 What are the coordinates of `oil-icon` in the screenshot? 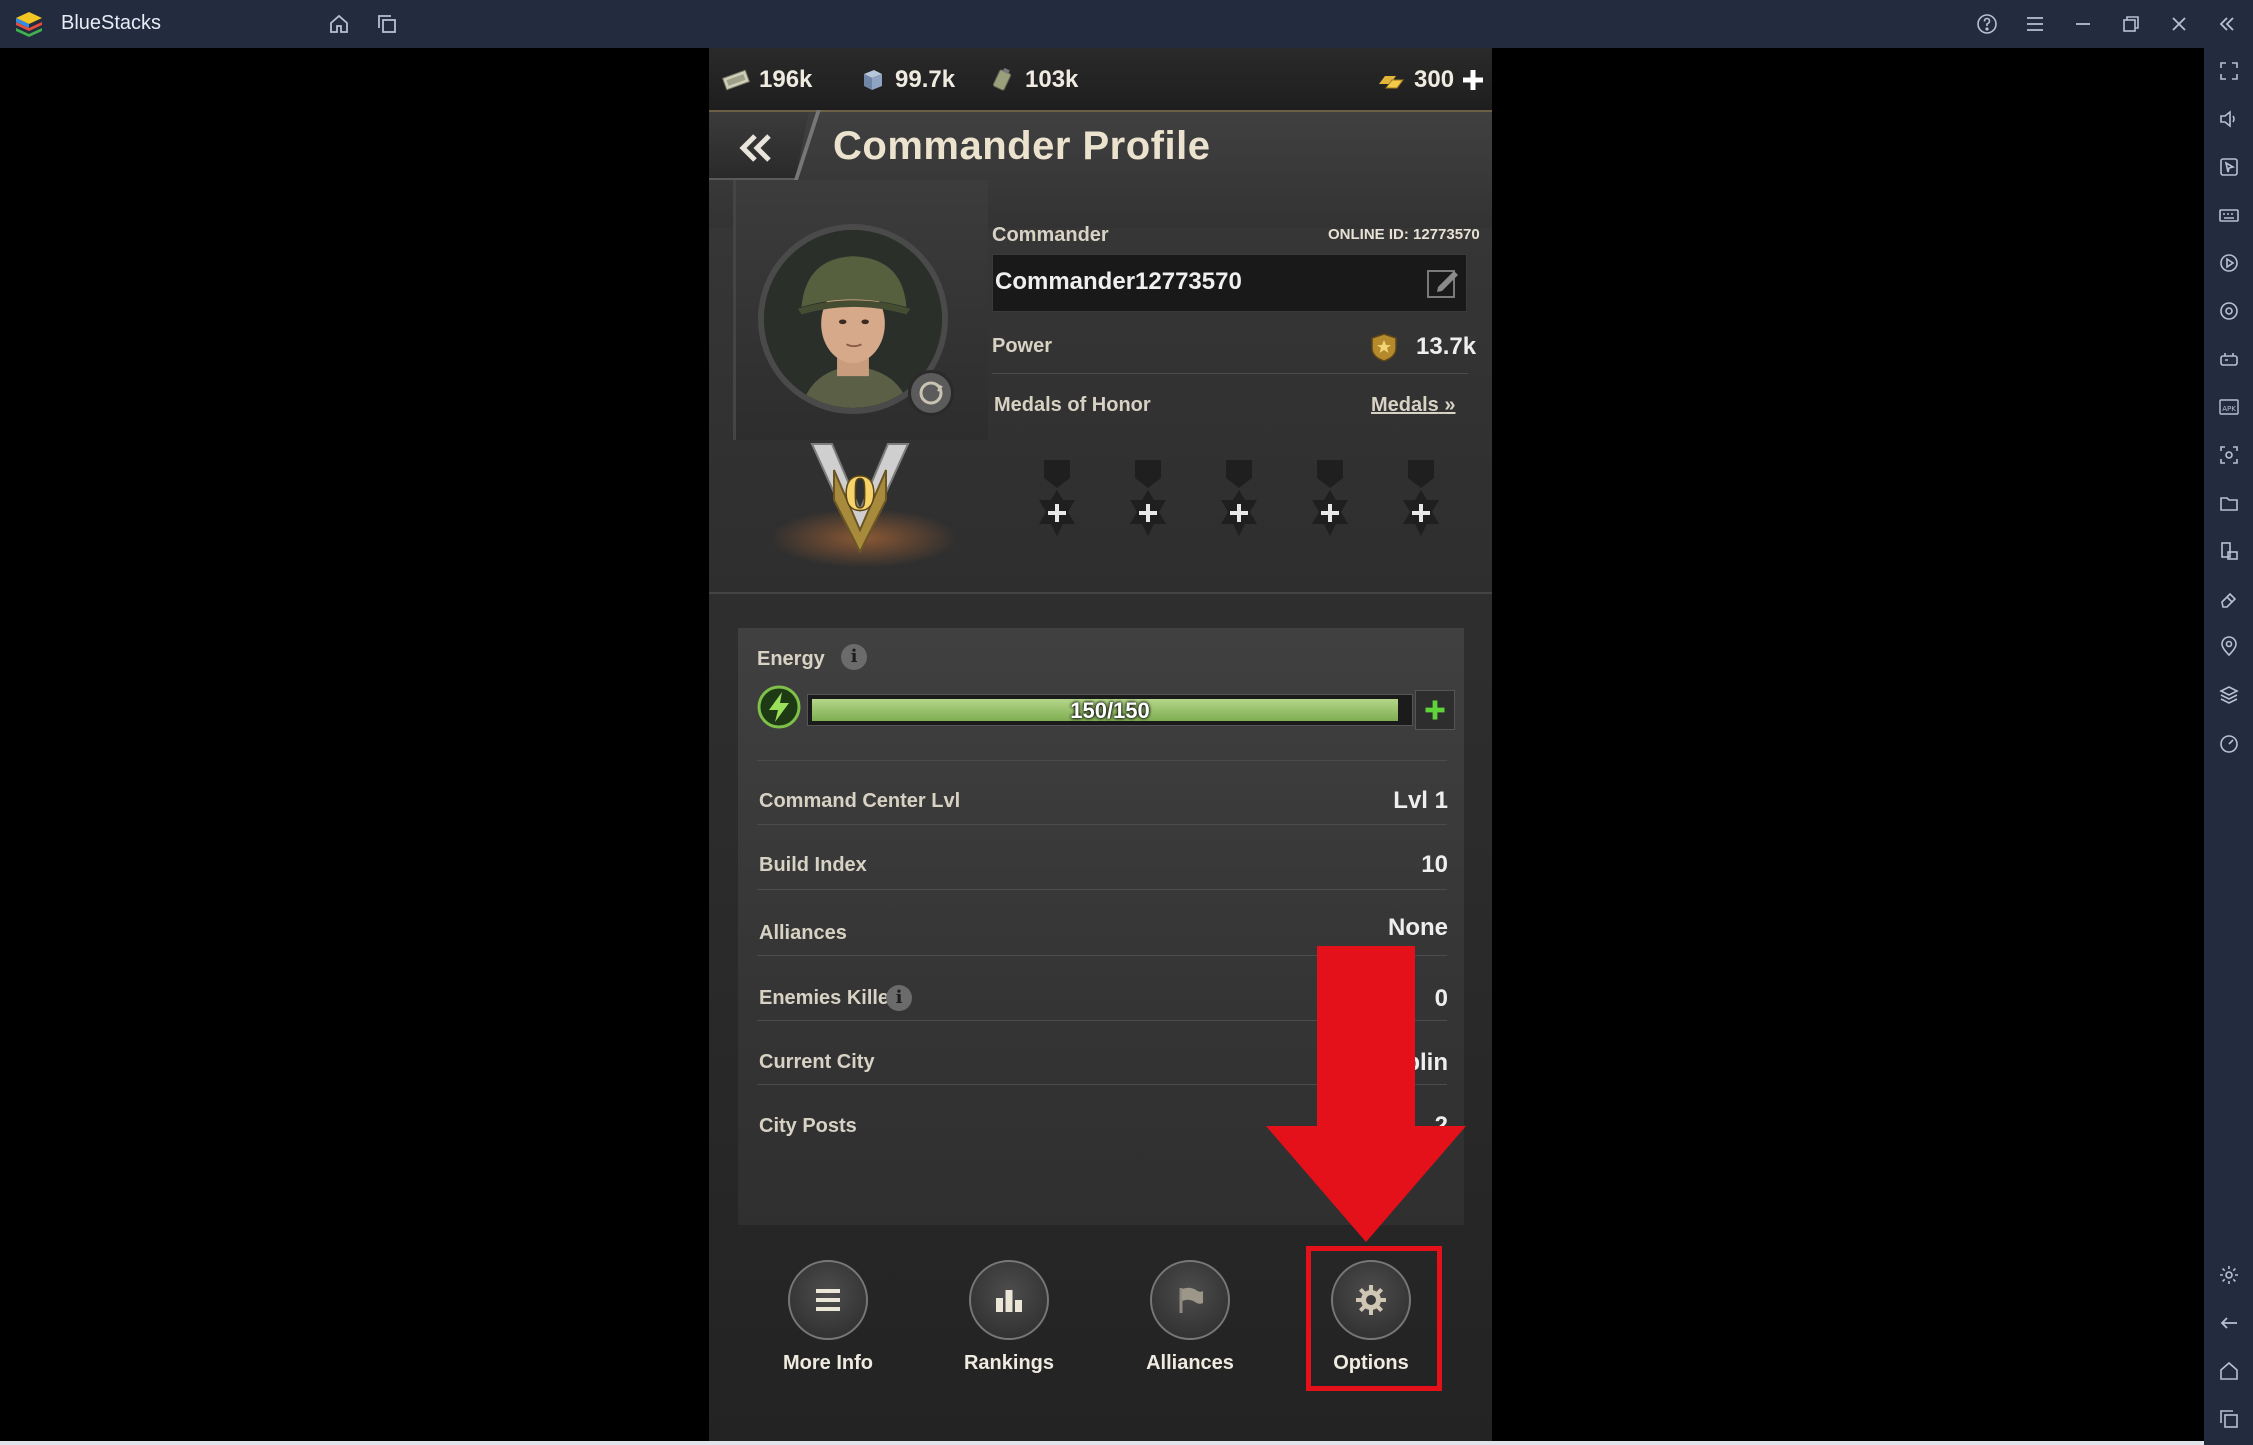 It's located at (1002, 79).